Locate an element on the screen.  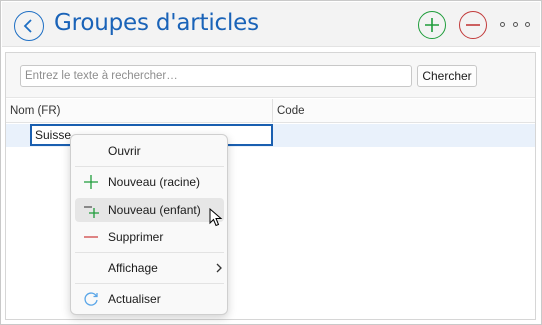
menu-item-label: Actualiser is located at coordinates (134, 299).